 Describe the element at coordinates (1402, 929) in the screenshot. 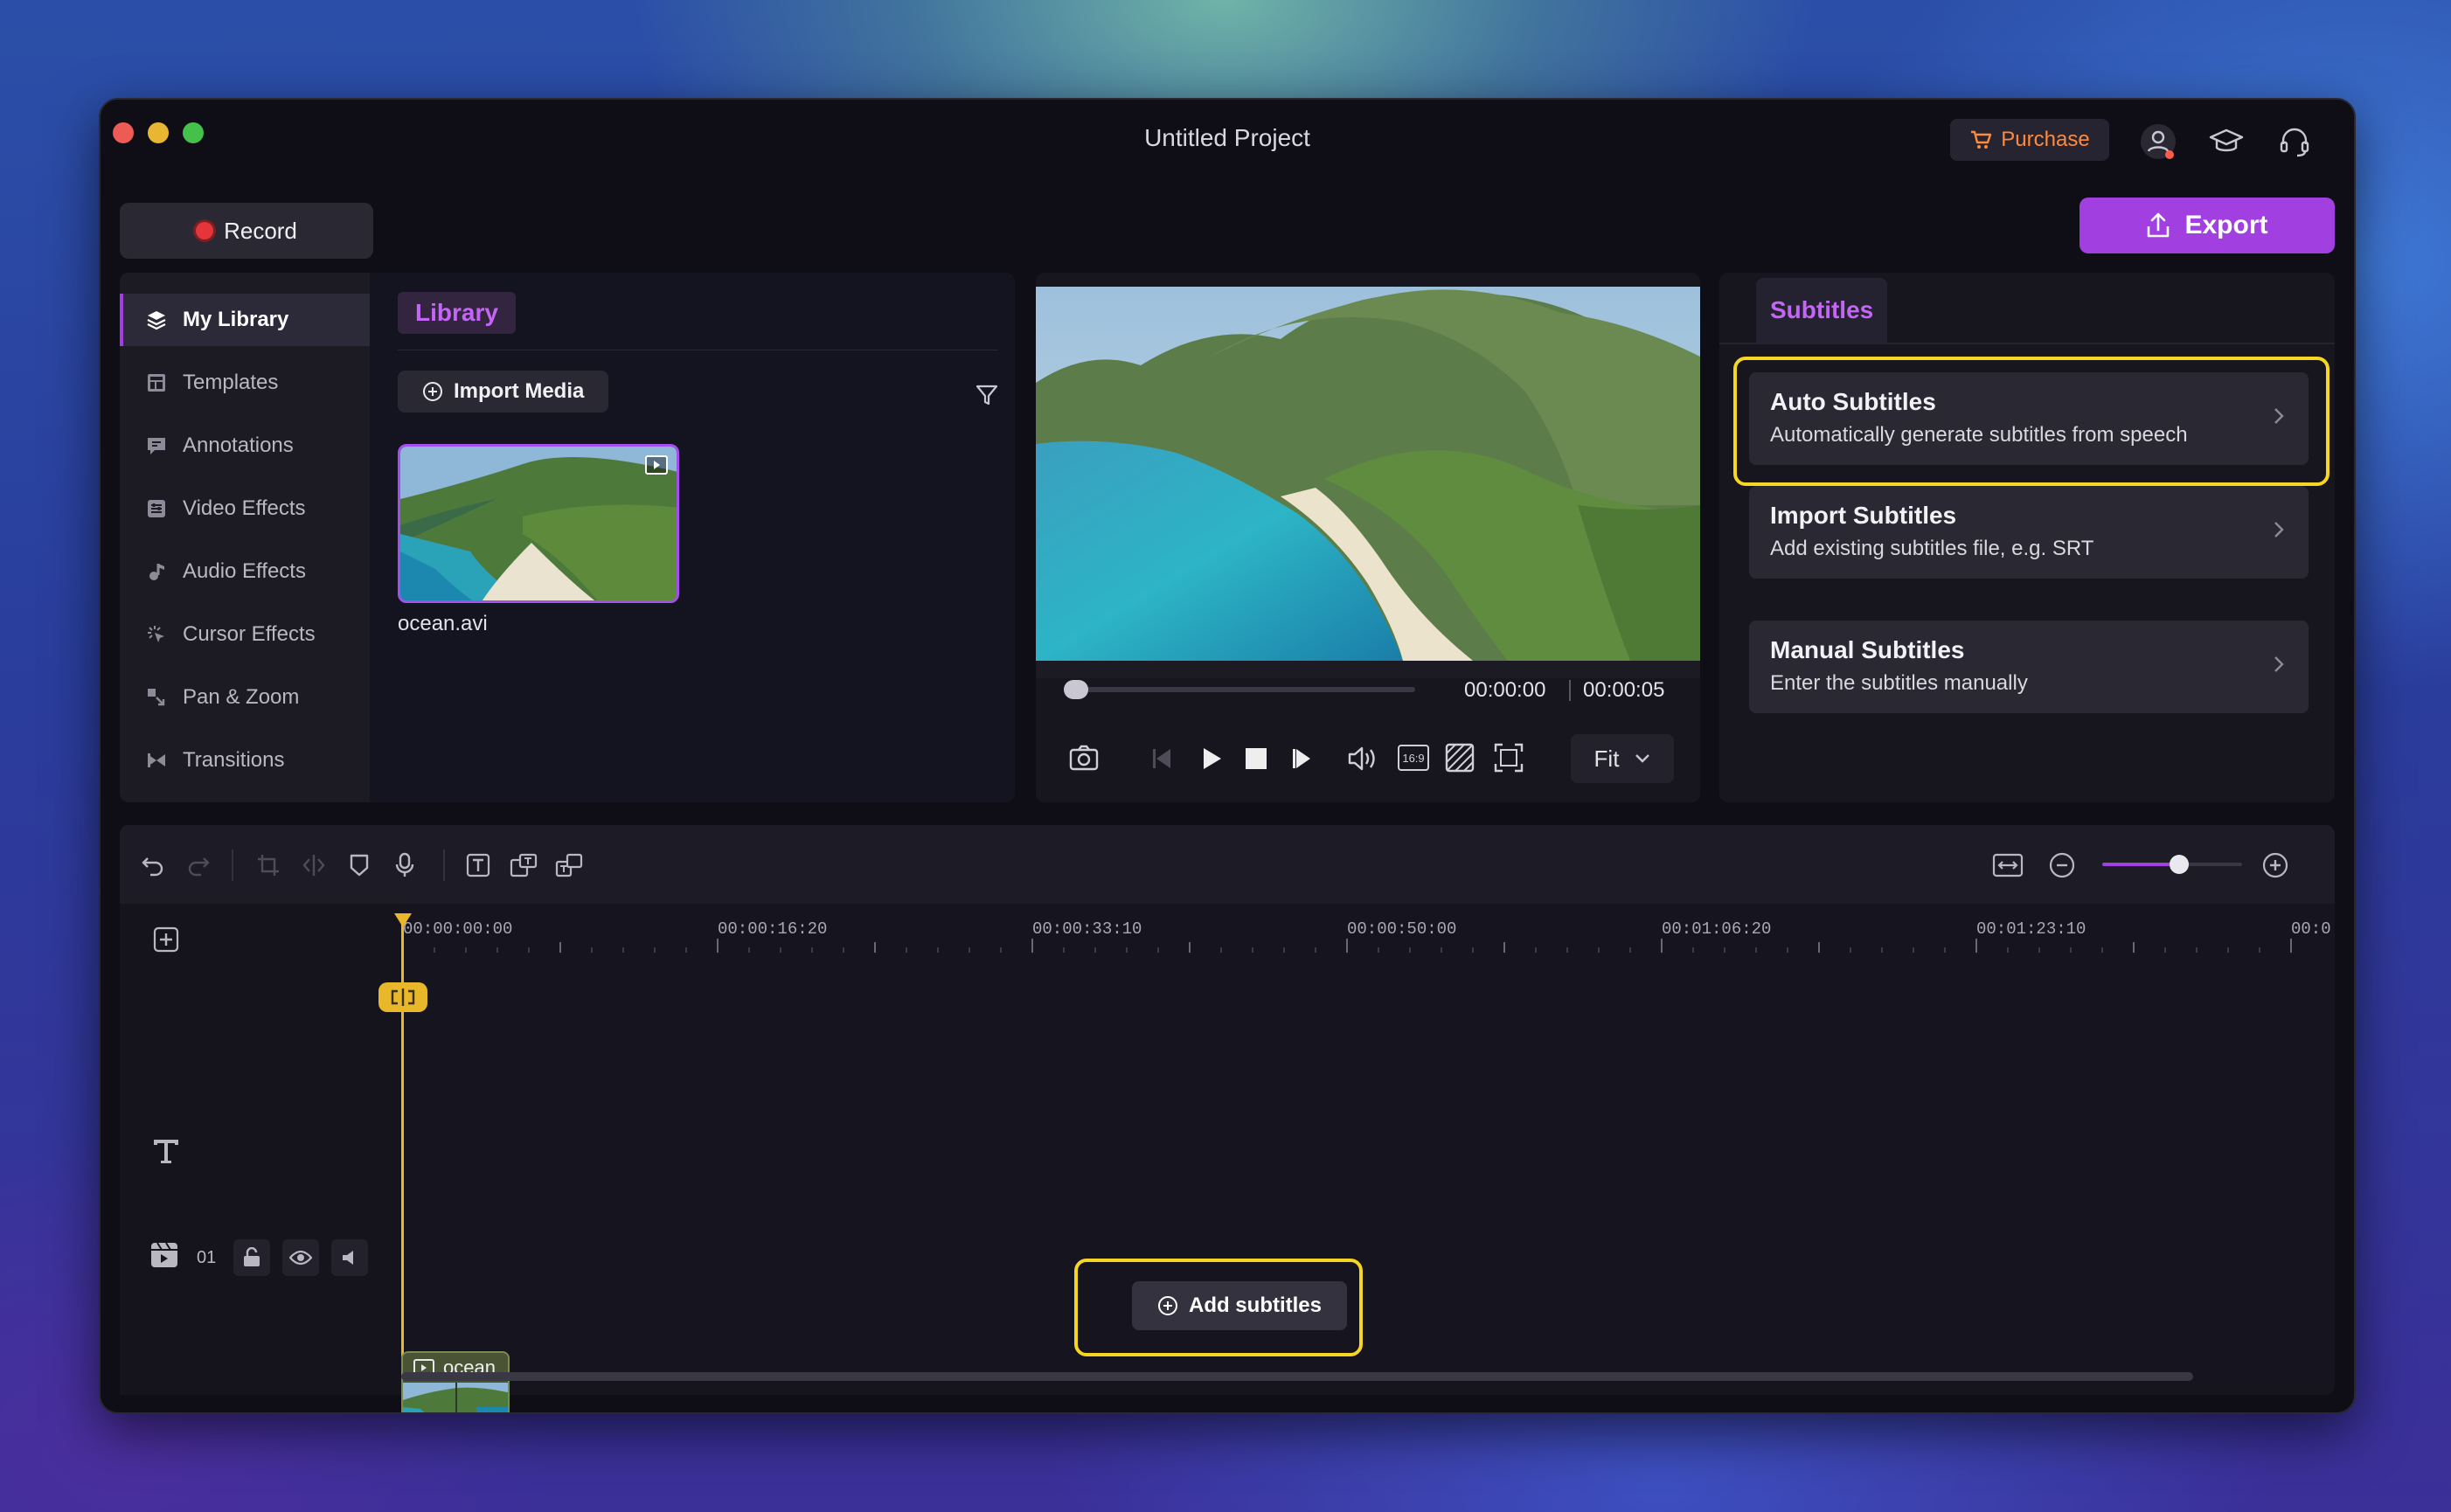

I see `ruler-label: 00:00:50:00` at that location.